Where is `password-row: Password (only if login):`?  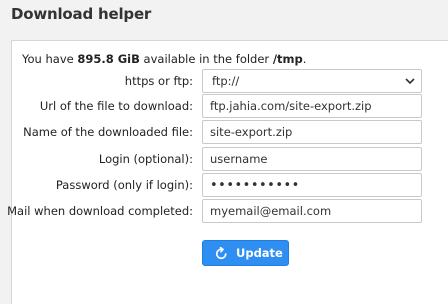 password-row: Password (only if login): is located at coordinates (230, 185).